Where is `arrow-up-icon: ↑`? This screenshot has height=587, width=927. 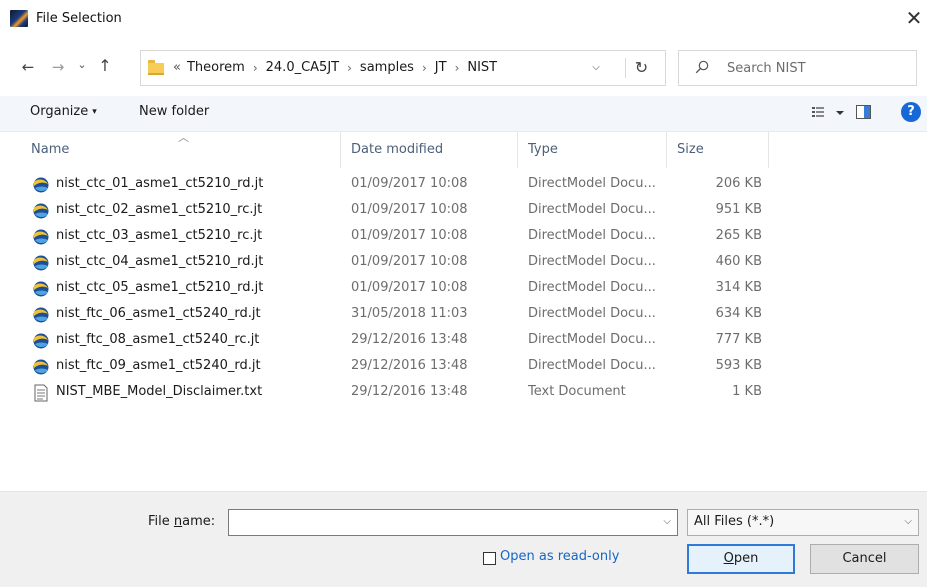
arrow-up-icon: ↑ is located at coordinates (105, 65).